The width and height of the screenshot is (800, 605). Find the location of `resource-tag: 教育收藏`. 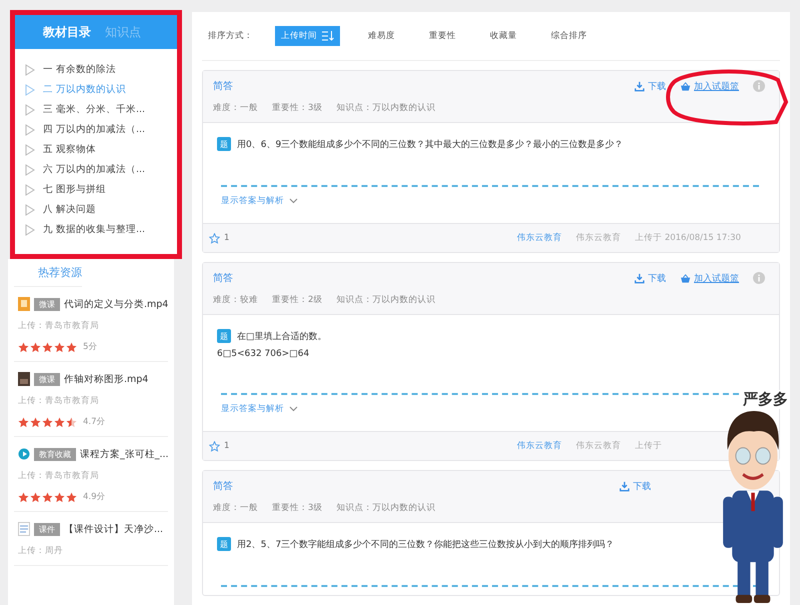

resource-tag: 教育收藏 is located at coordinates (55, 454).